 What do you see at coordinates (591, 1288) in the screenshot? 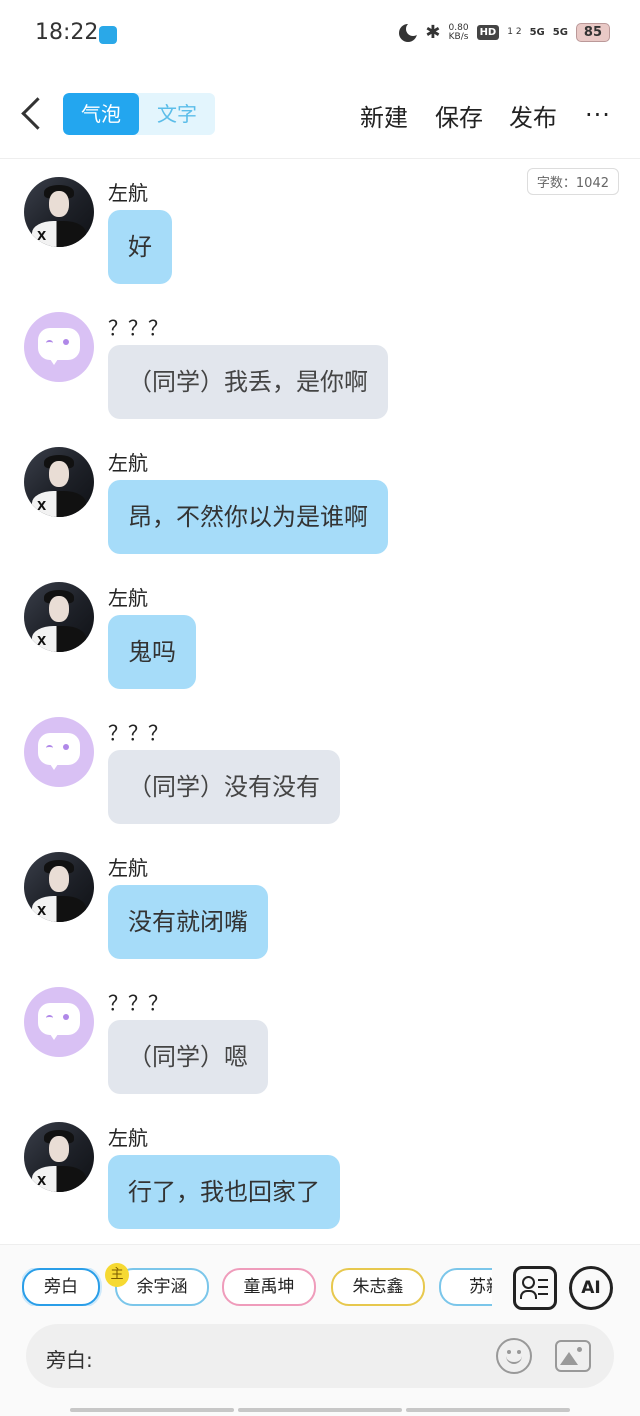
I see `ai-icon: AI` at bounding box center [591, 1288].